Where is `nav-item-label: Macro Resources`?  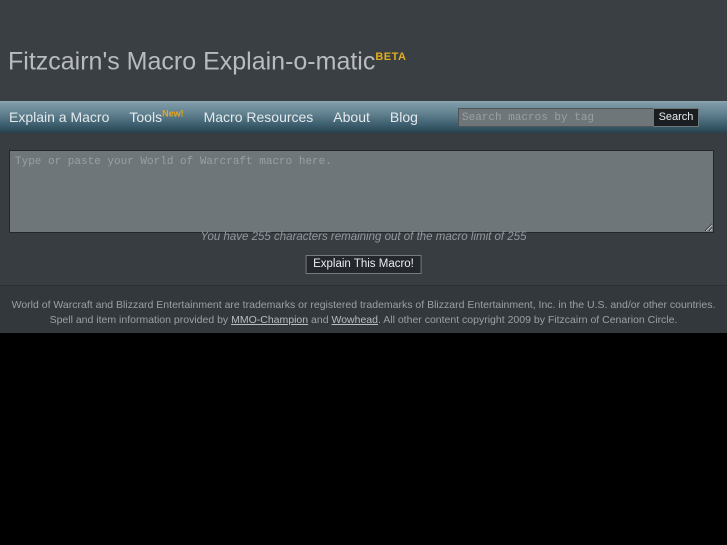 nav-item-label: Macro Resources is located at coordinates (258, 117).